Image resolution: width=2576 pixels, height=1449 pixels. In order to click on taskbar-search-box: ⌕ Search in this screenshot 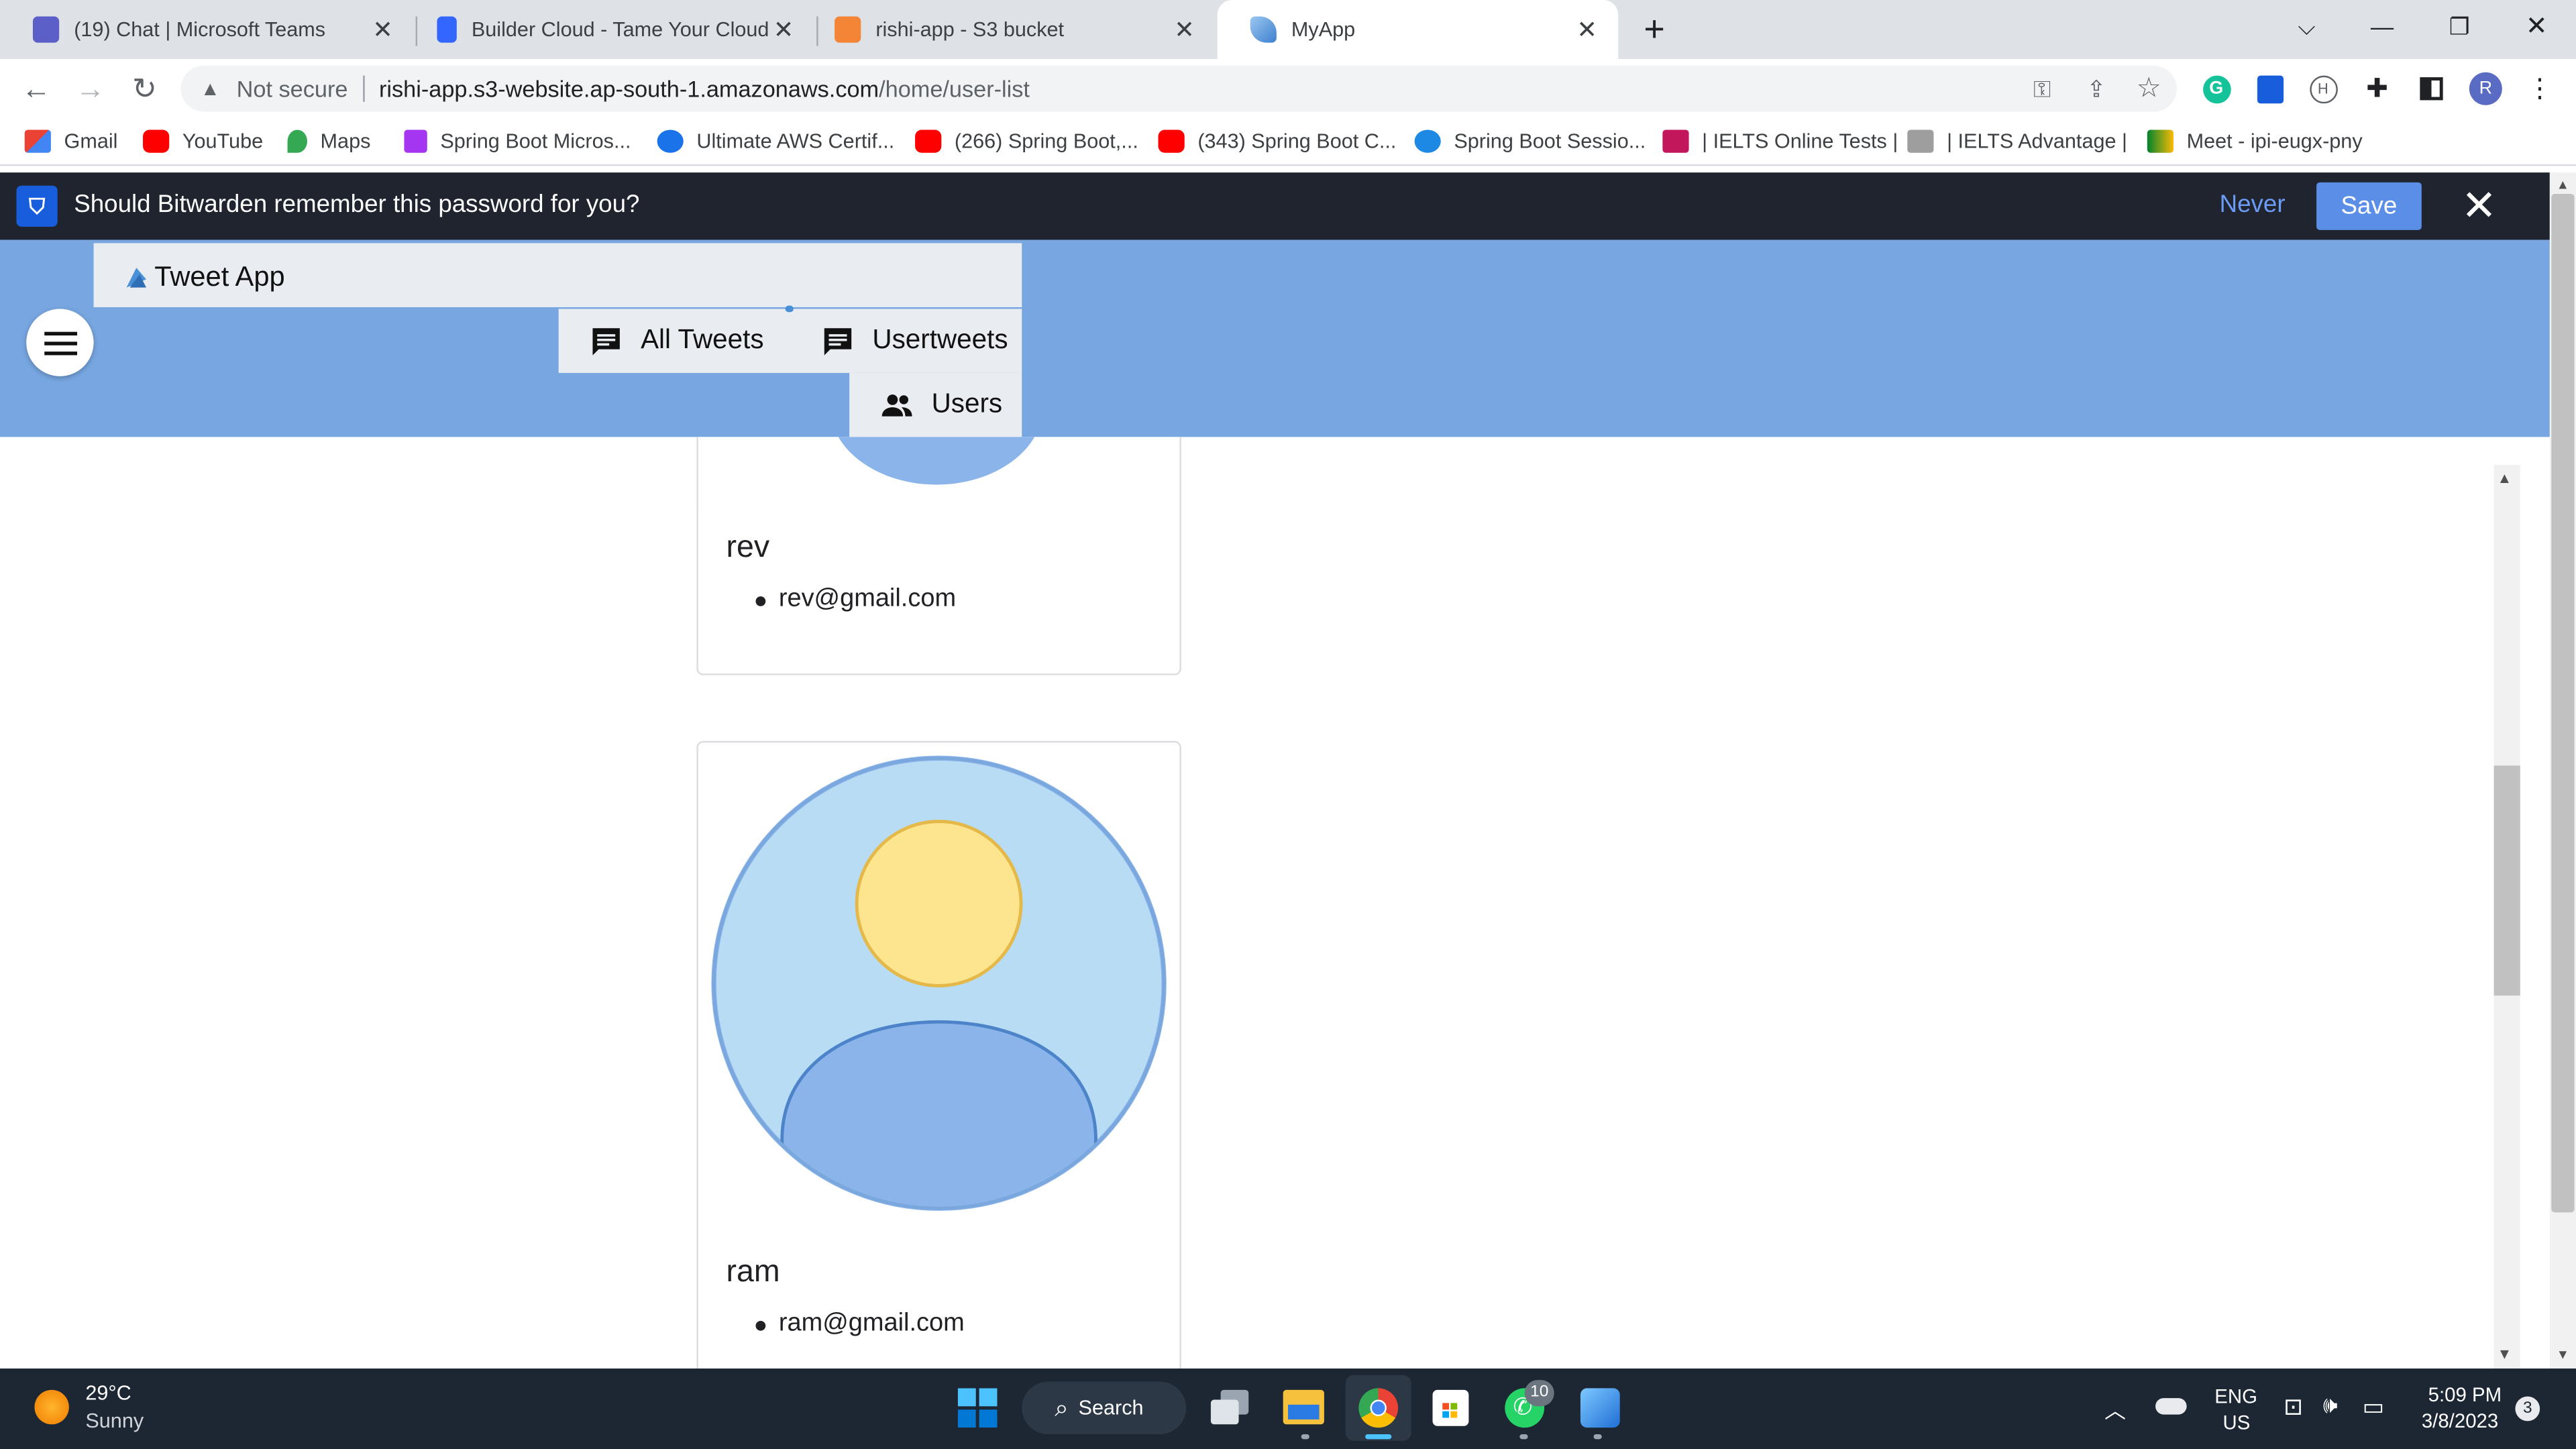, I will do `click(1104, 1407)`.